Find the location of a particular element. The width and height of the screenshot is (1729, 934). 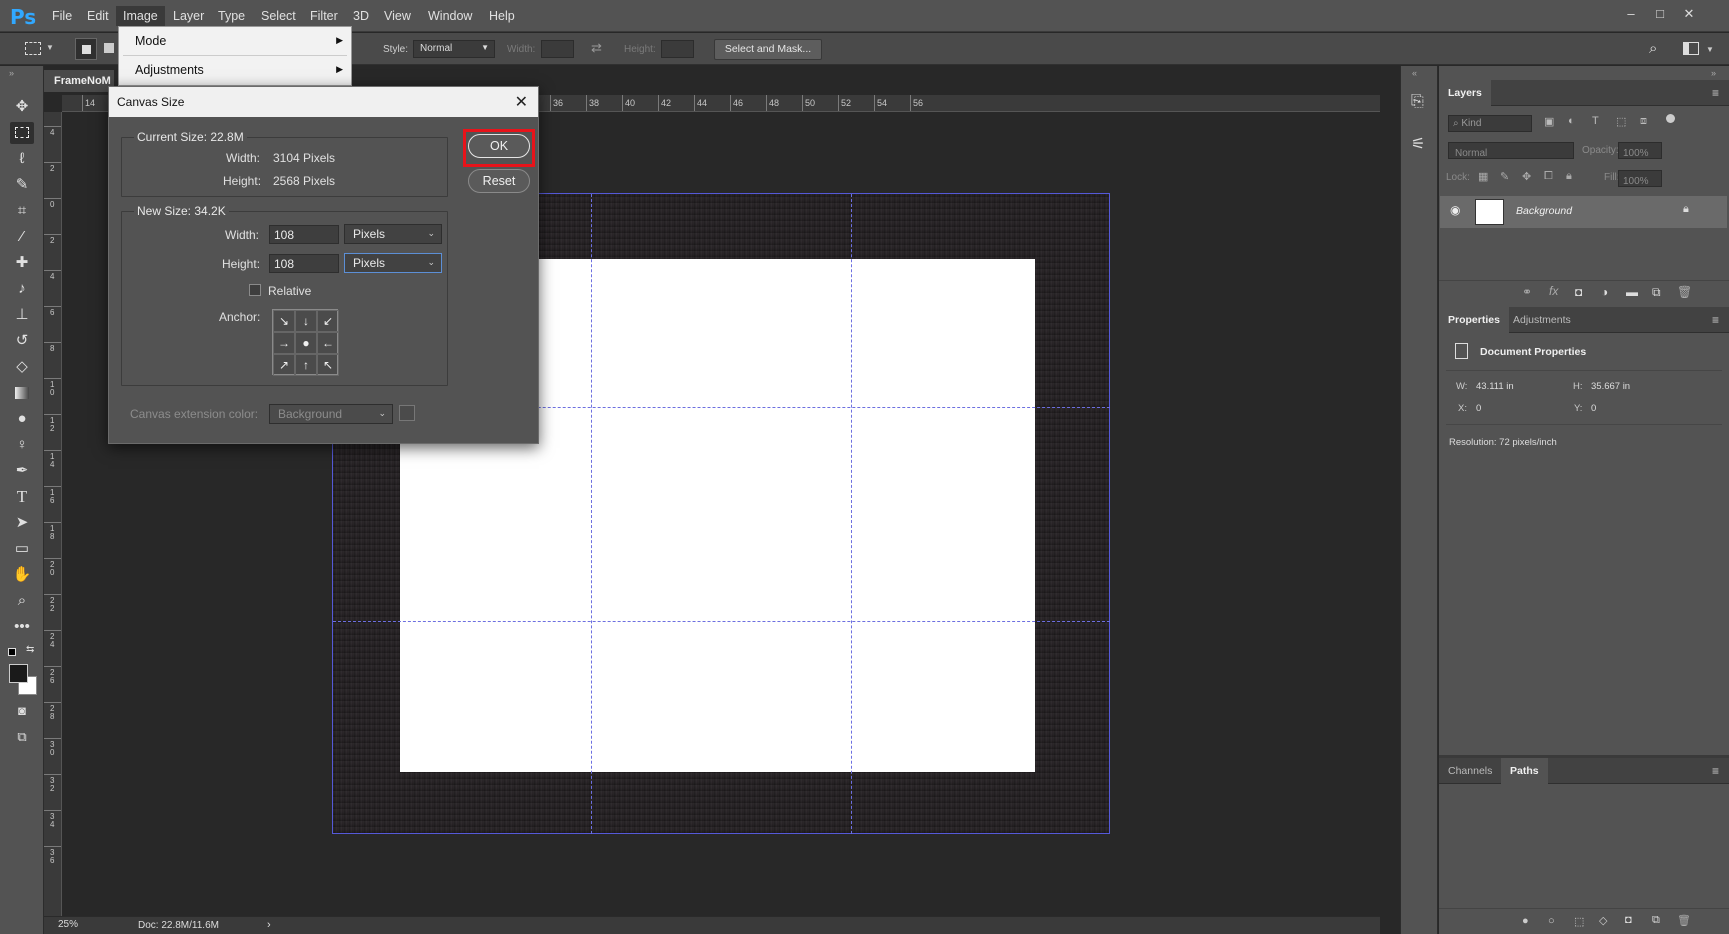

tab-channels: Channels is located at coordinates (1470, 771).